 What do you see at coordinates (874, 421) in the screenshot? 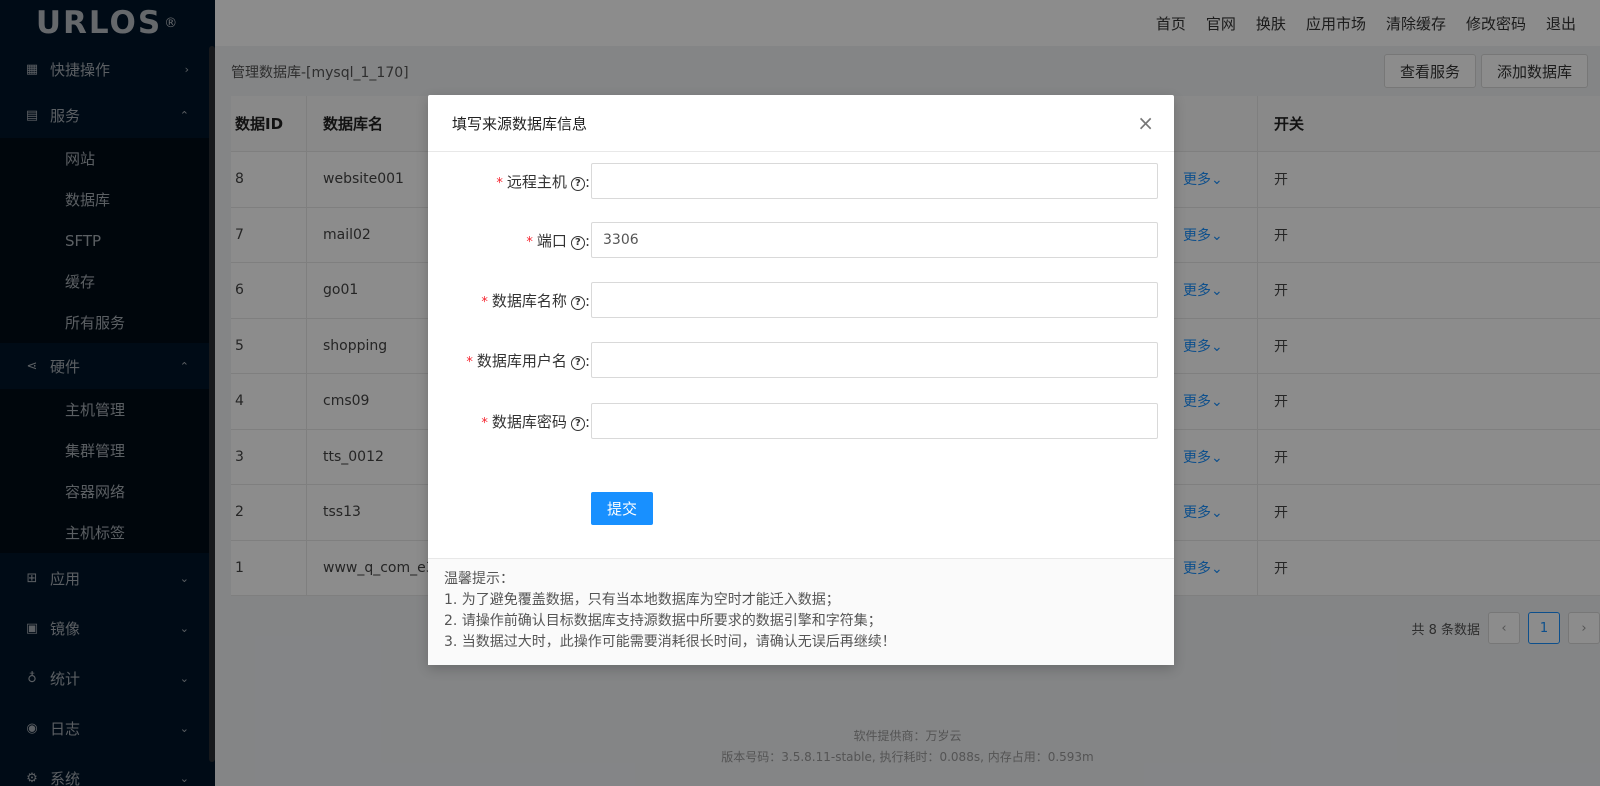
I see `db-password-input` at bounding box center [874, 421].